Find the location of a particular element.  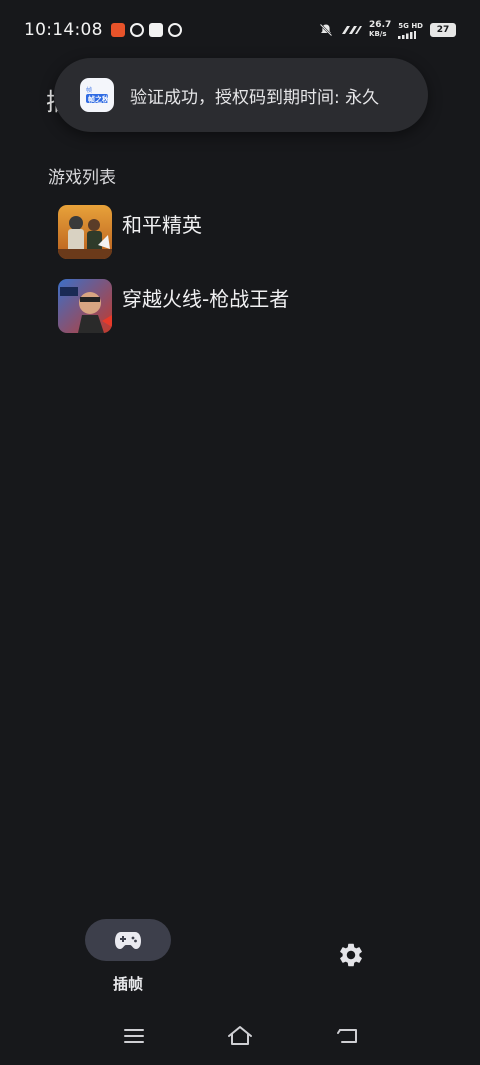

tab-frame-insert-label: 插帧 is located at coordinates (127, 984).